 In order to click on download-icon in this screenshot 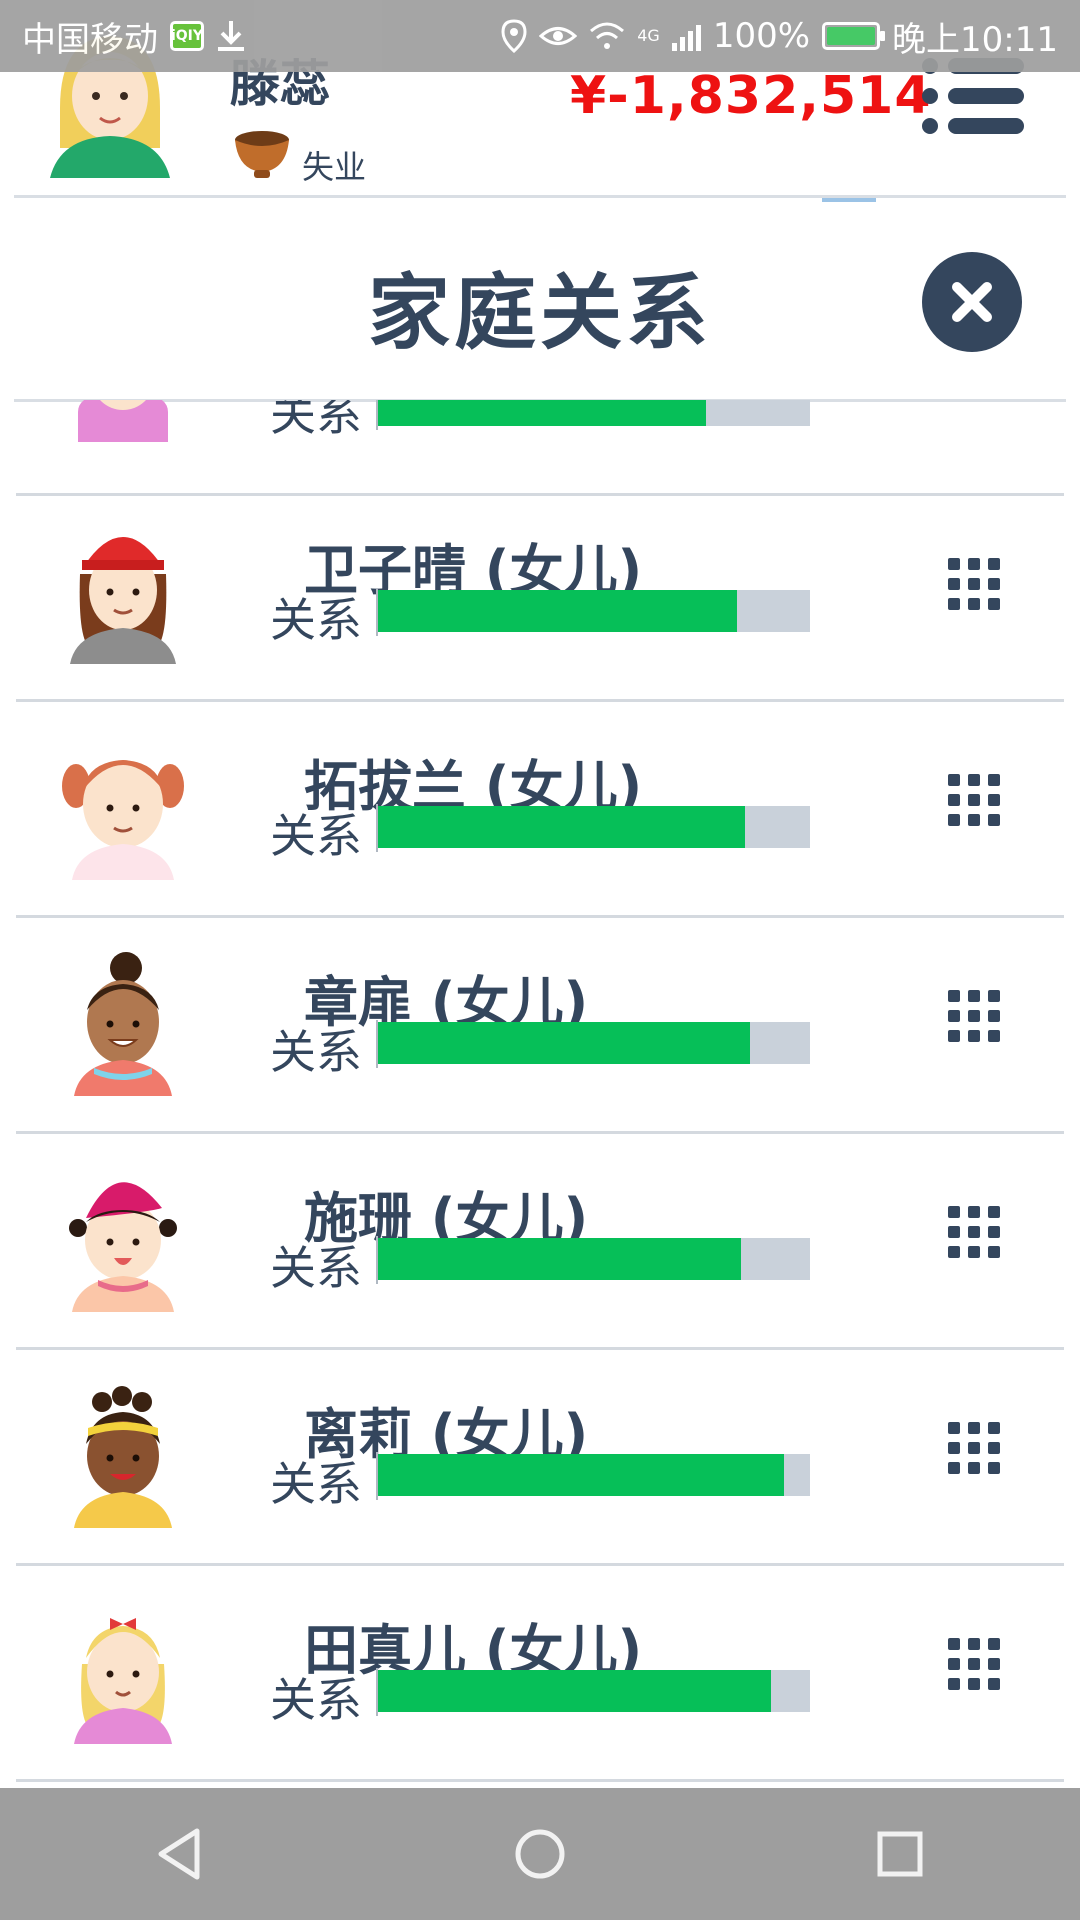, I will do `click(231, 36)`.